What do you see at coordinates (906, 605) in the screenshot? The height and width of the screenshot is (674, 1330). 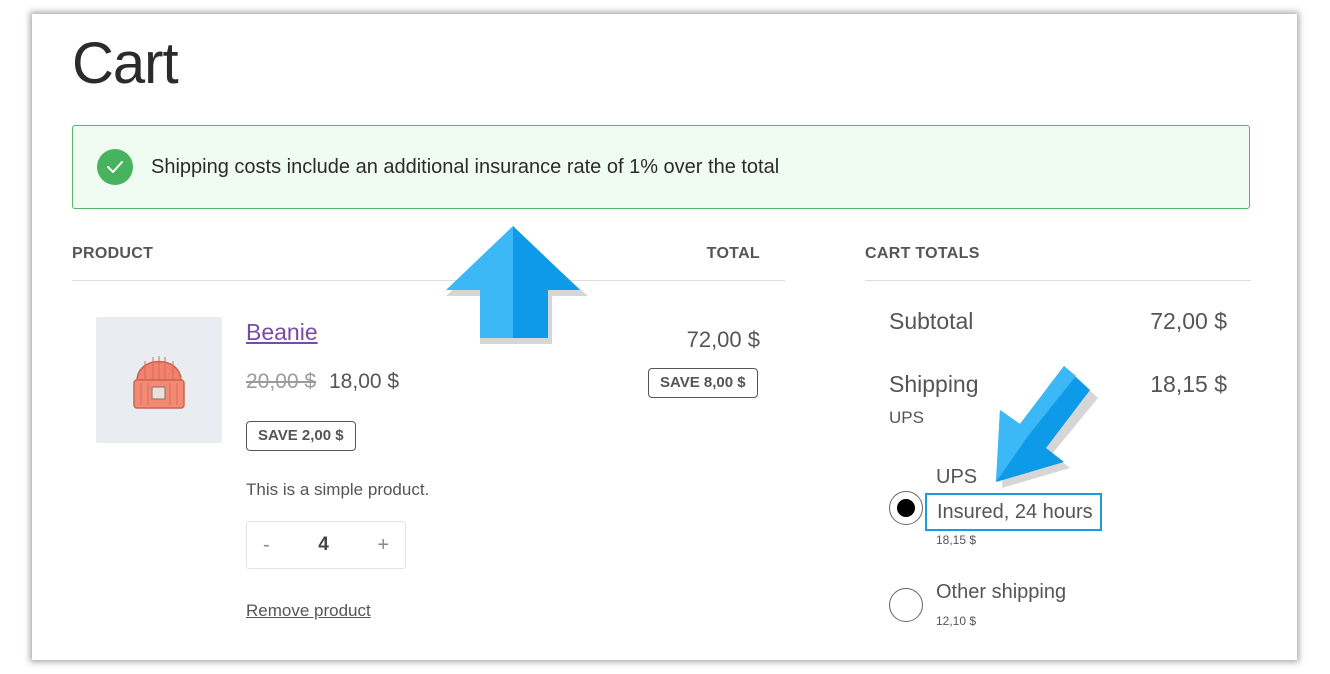 I see `shipping-option-other-radio` at bounding box center [906, 605].